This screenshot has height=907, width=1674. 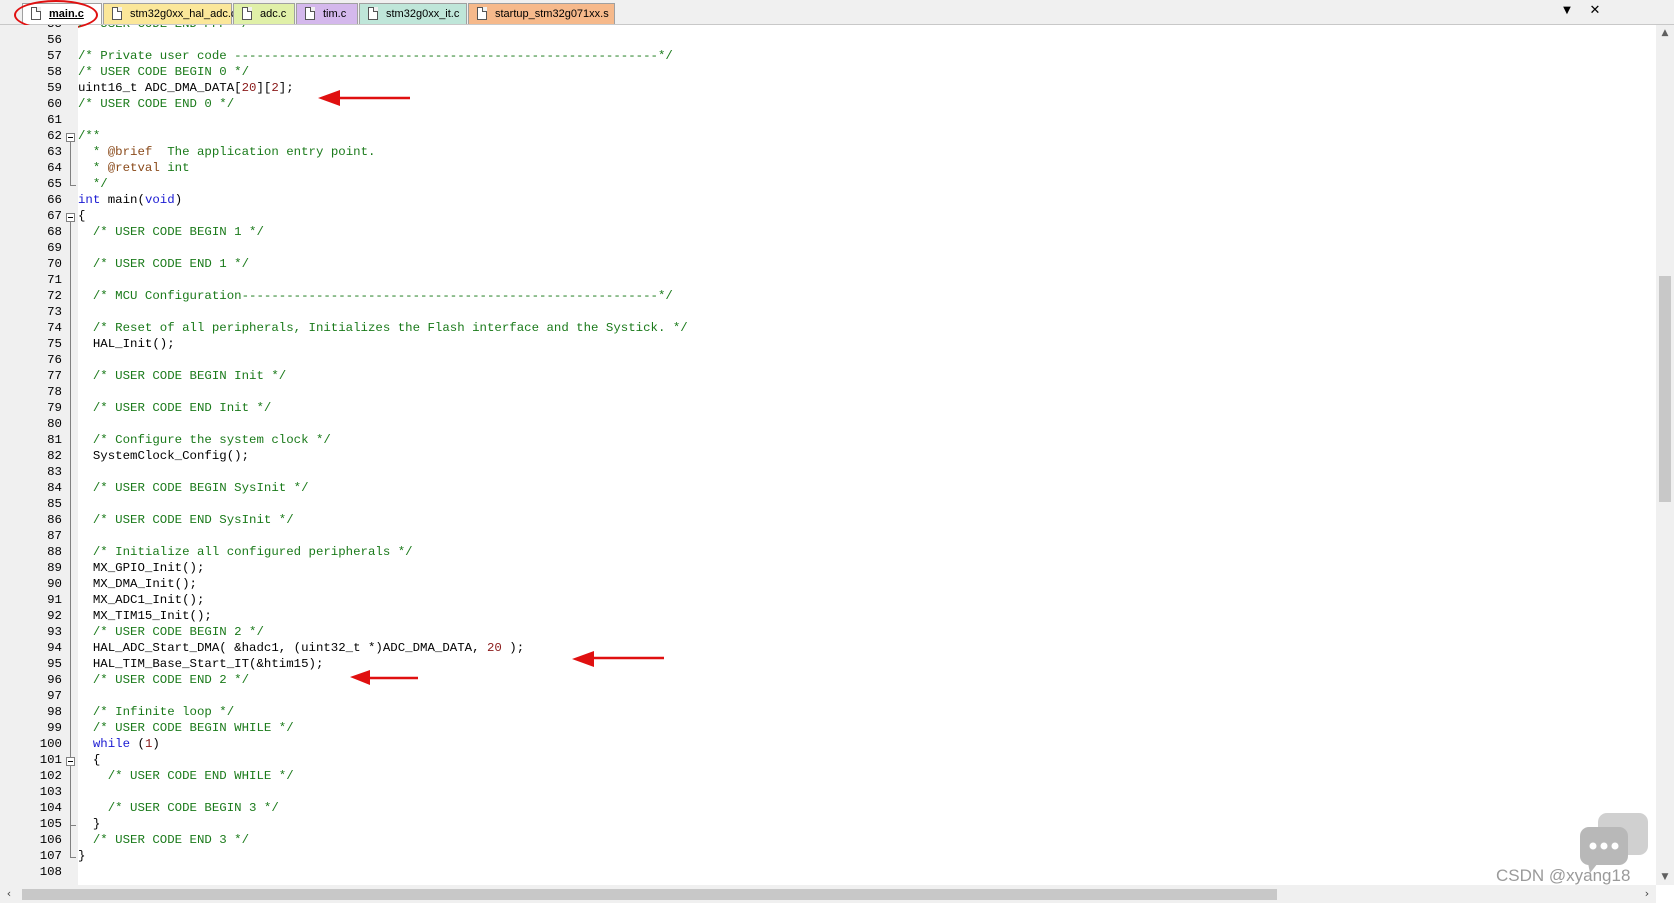 What do you see at coordinates (54, 312) in the screenshot?
I see `line-number: 73` at bounding box center [54, 312].